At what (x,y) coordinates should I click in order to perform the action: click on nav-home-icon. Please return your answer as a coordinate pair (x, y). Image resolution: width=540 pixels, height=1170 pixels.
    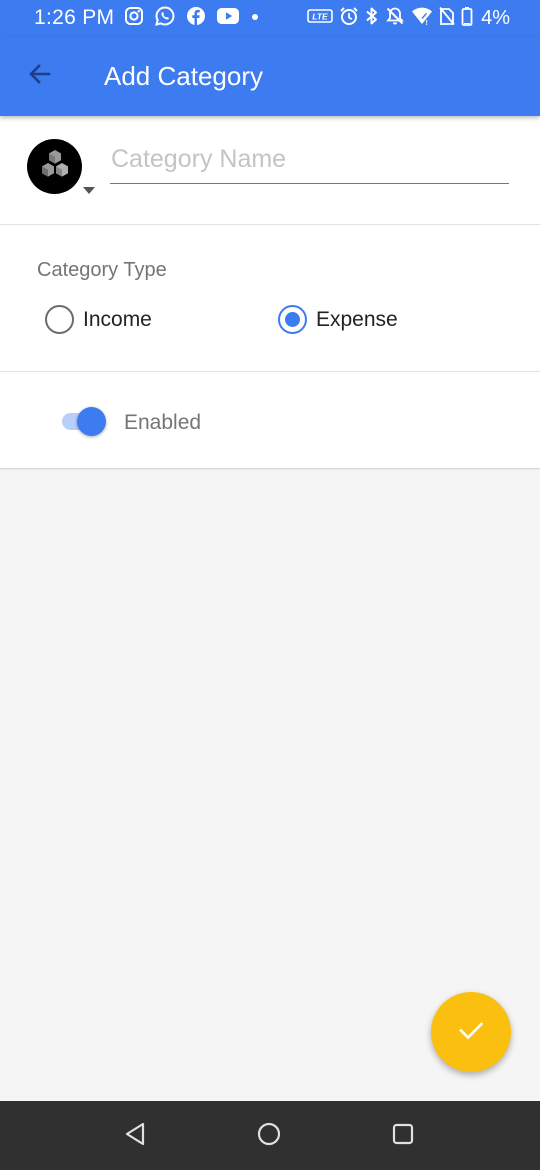
    Looking at the image, I should click on (269, 1136).